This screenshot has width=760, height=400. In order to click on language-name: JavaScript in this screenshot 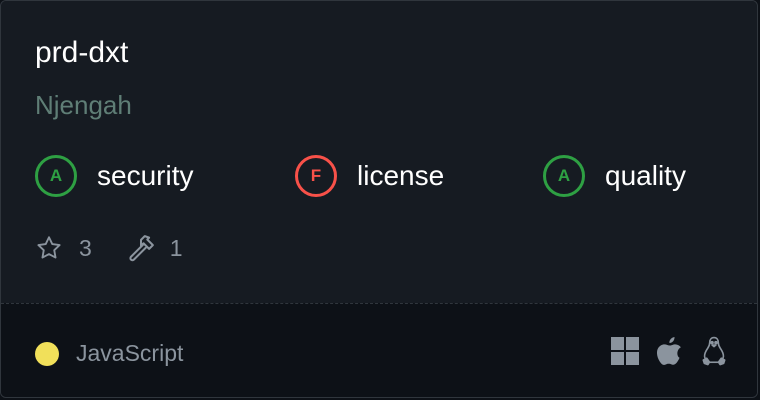, I will do `click(130, 353)`.